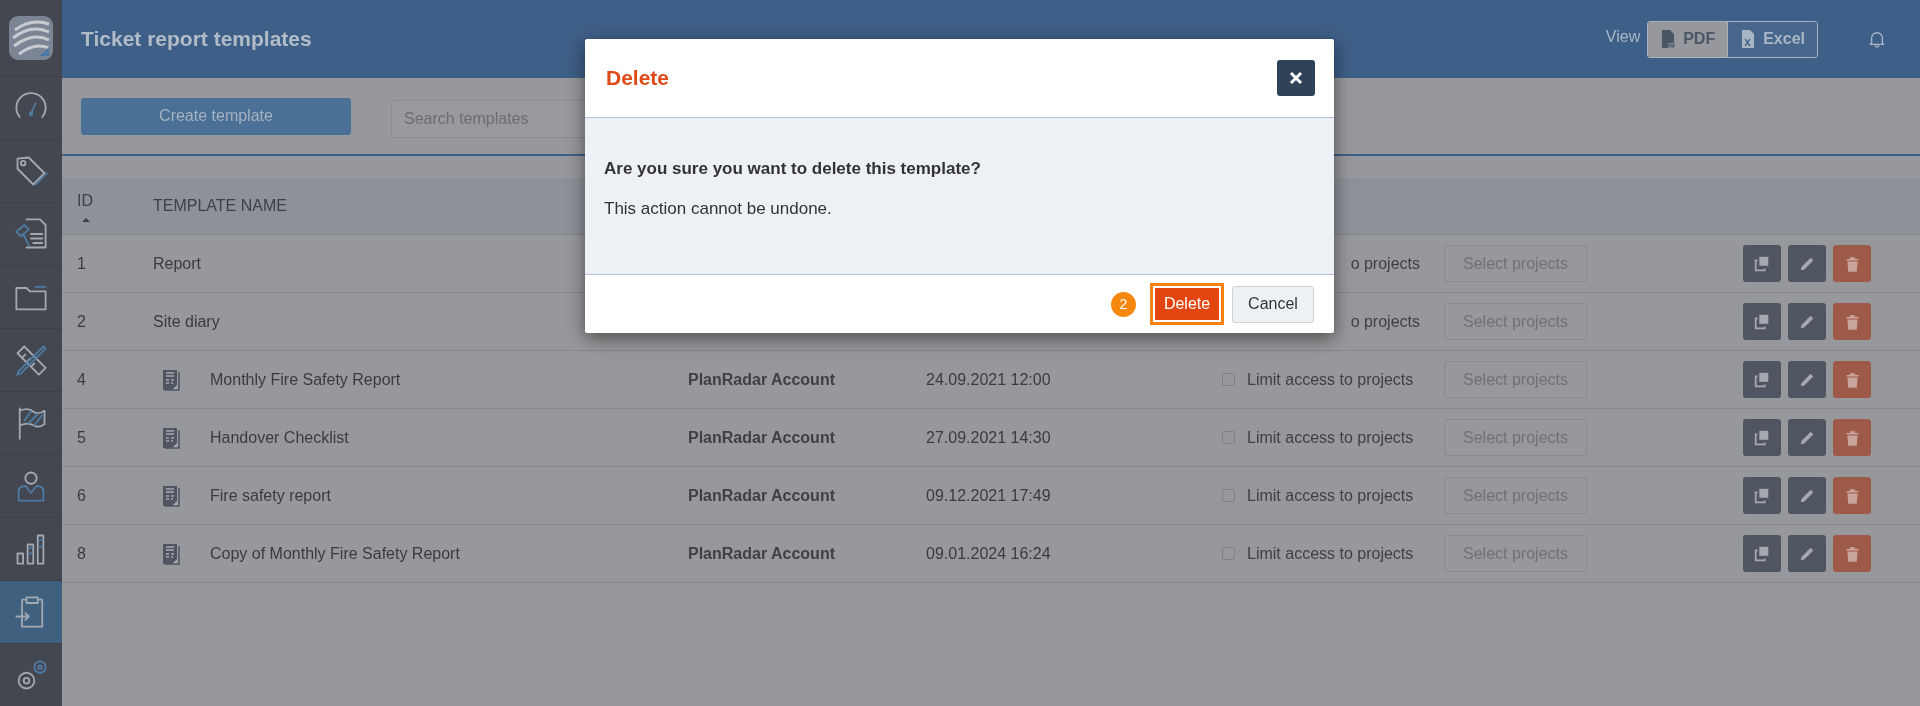 The height and width of the screenshot is (706, 1920). Describe the element at coordinates (216, 116) in the screenshot. I see `create-template-button: Create template` at that location.